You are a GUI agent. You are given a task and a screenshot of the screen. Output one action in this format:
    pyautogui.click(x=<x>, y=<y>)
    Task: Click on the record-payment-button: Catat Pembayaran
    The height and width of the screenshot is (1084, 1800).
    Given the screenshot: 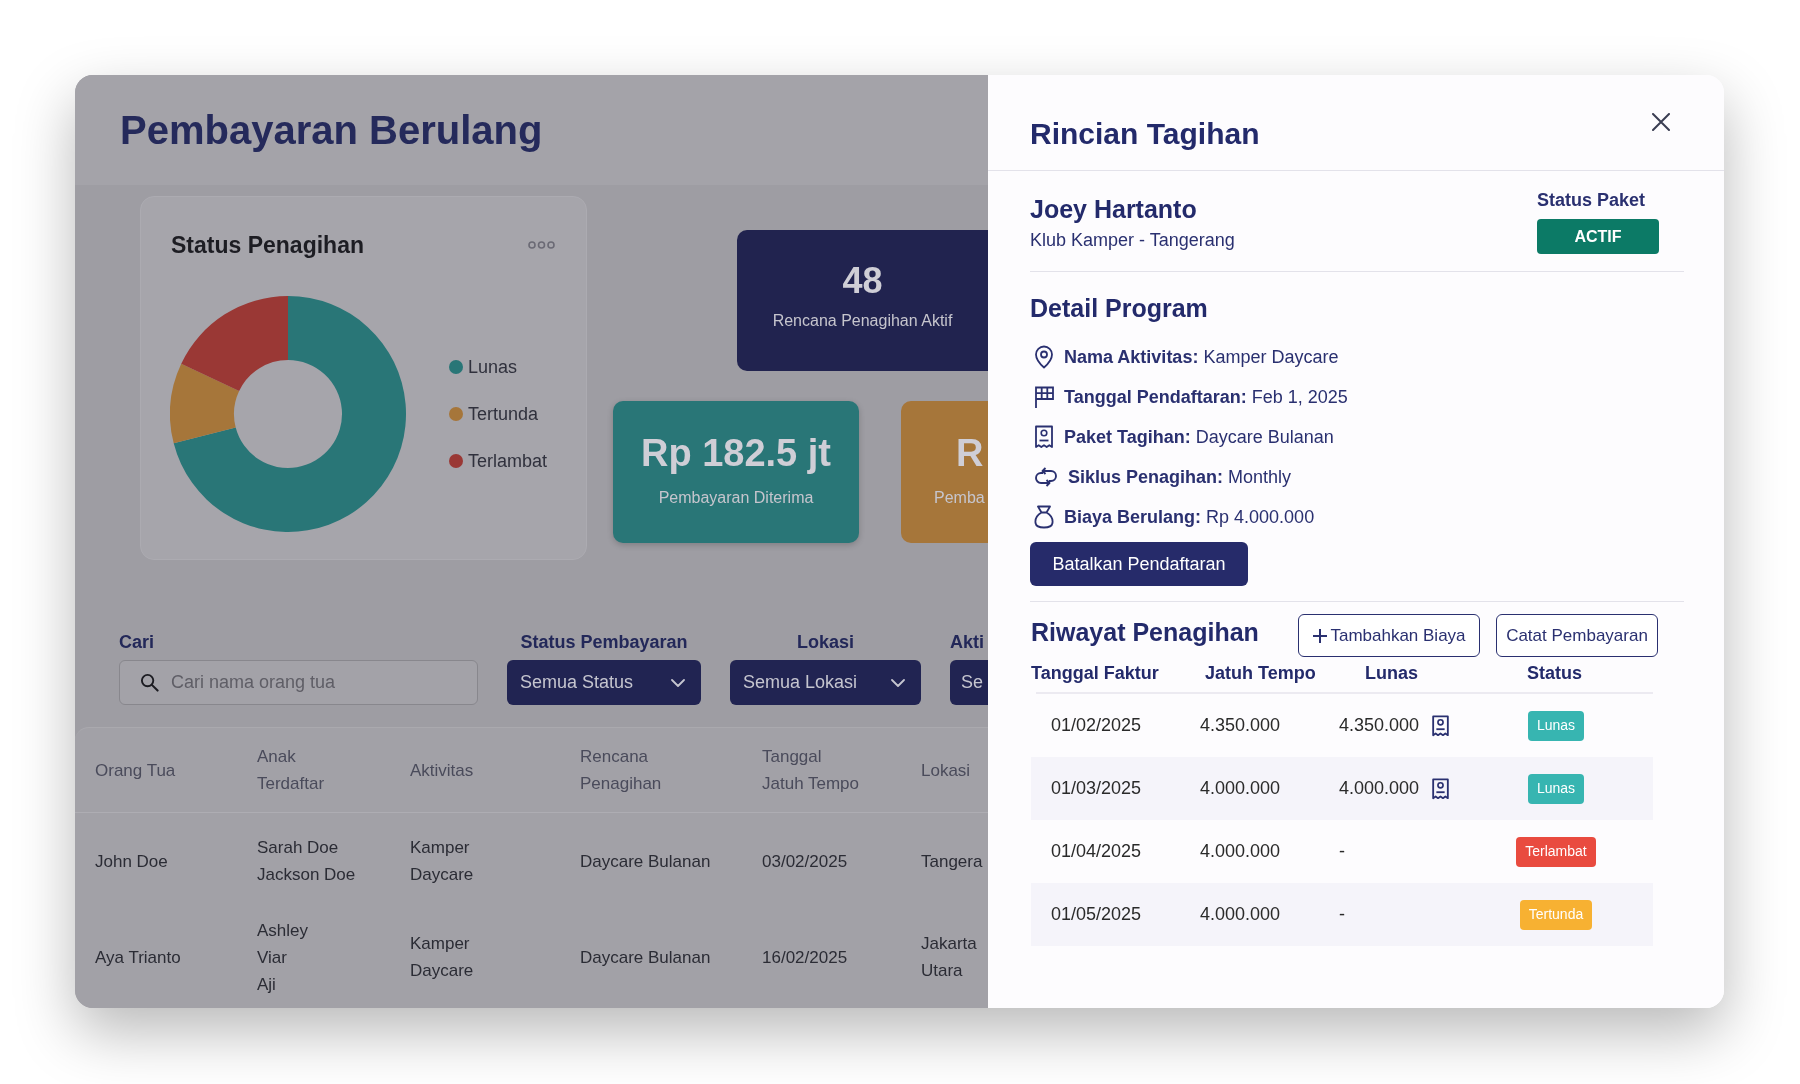 What is the action you would take?
    pyautogui.click(x=1577, y=635)
    